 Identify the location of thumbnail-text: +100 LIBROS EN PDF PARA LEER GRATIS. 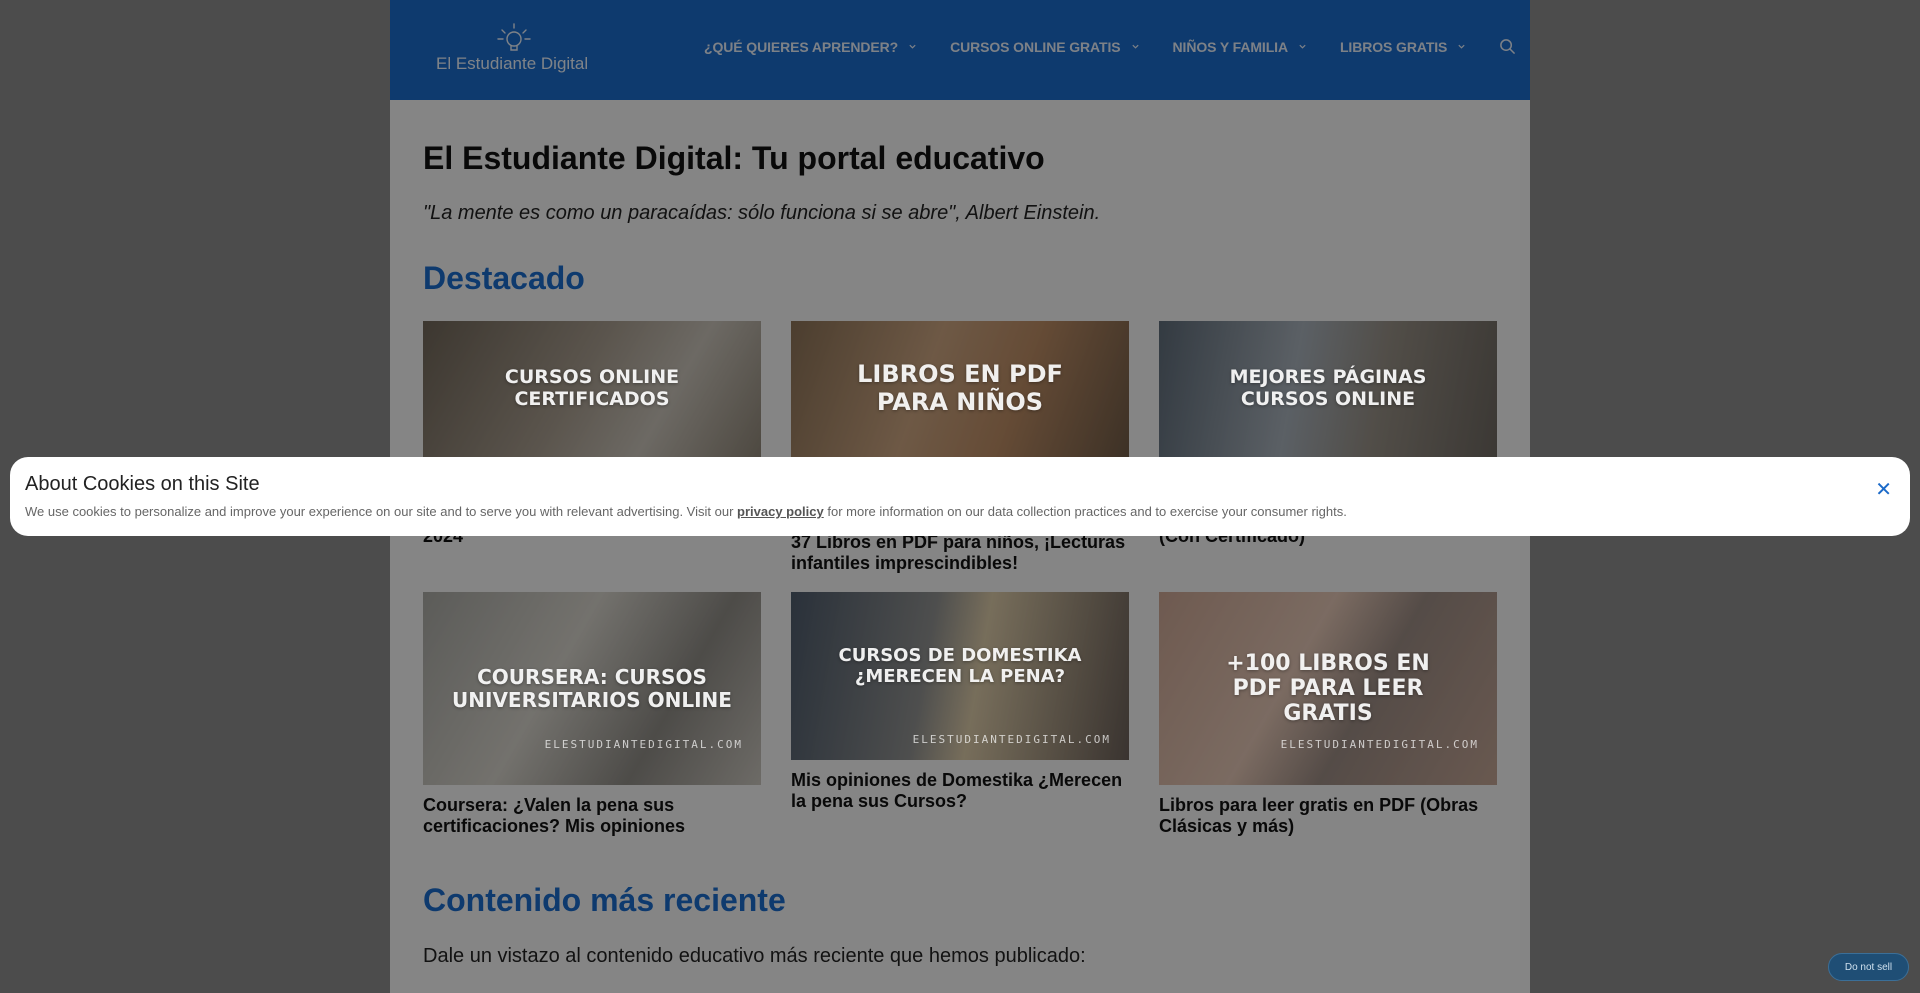
(1328, 688).